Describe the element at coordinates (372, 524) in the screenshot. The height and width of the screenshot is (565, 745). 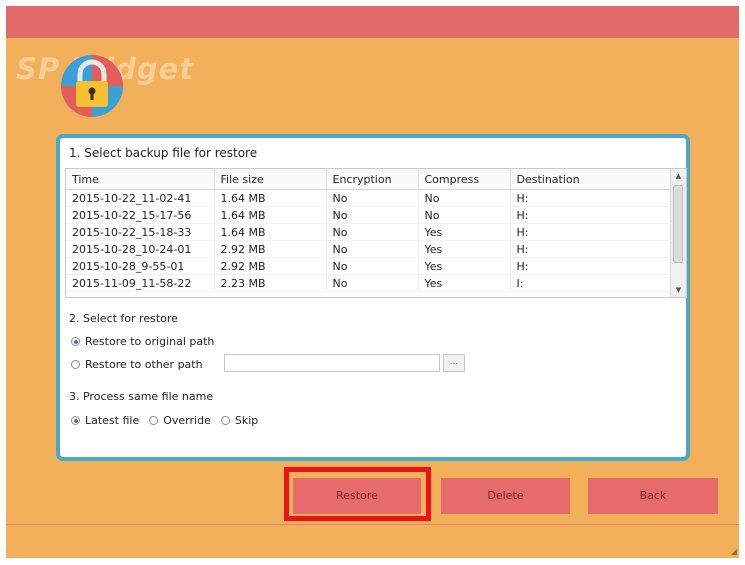
I see `footer-divider` at that location.